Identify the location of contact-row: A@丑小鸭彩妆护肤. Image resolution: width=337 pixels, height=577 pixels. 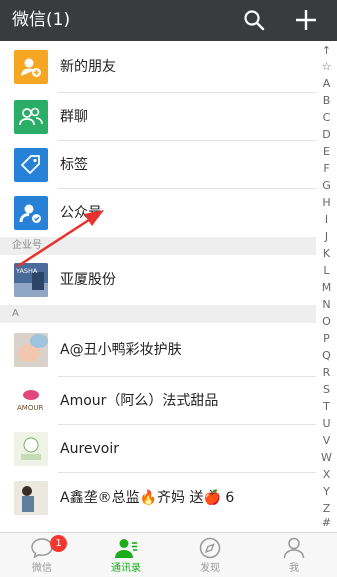
(158, 350).